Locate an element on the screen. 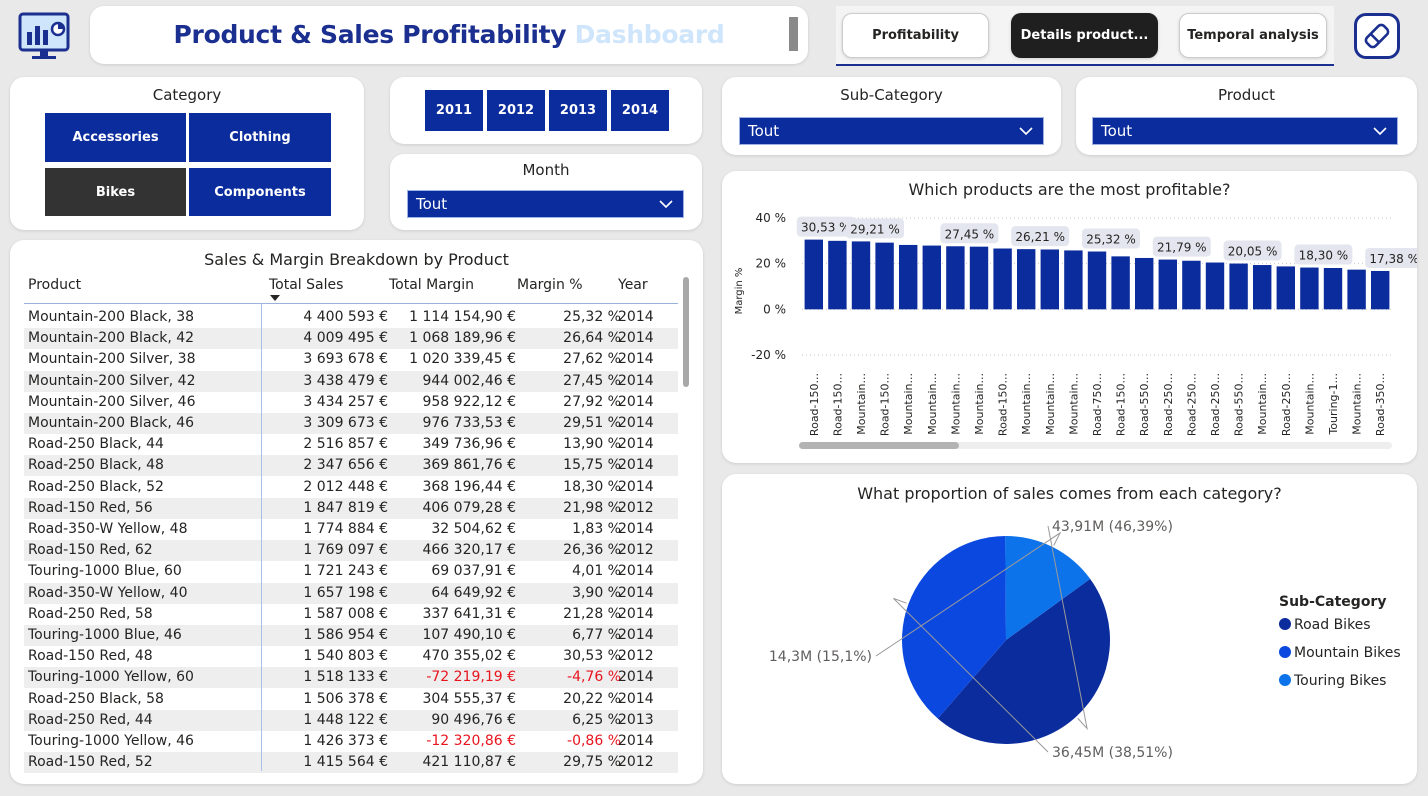 The image size is (1428, 796). subcategory-dropdown: Tout is located at coordinates (891, 131).